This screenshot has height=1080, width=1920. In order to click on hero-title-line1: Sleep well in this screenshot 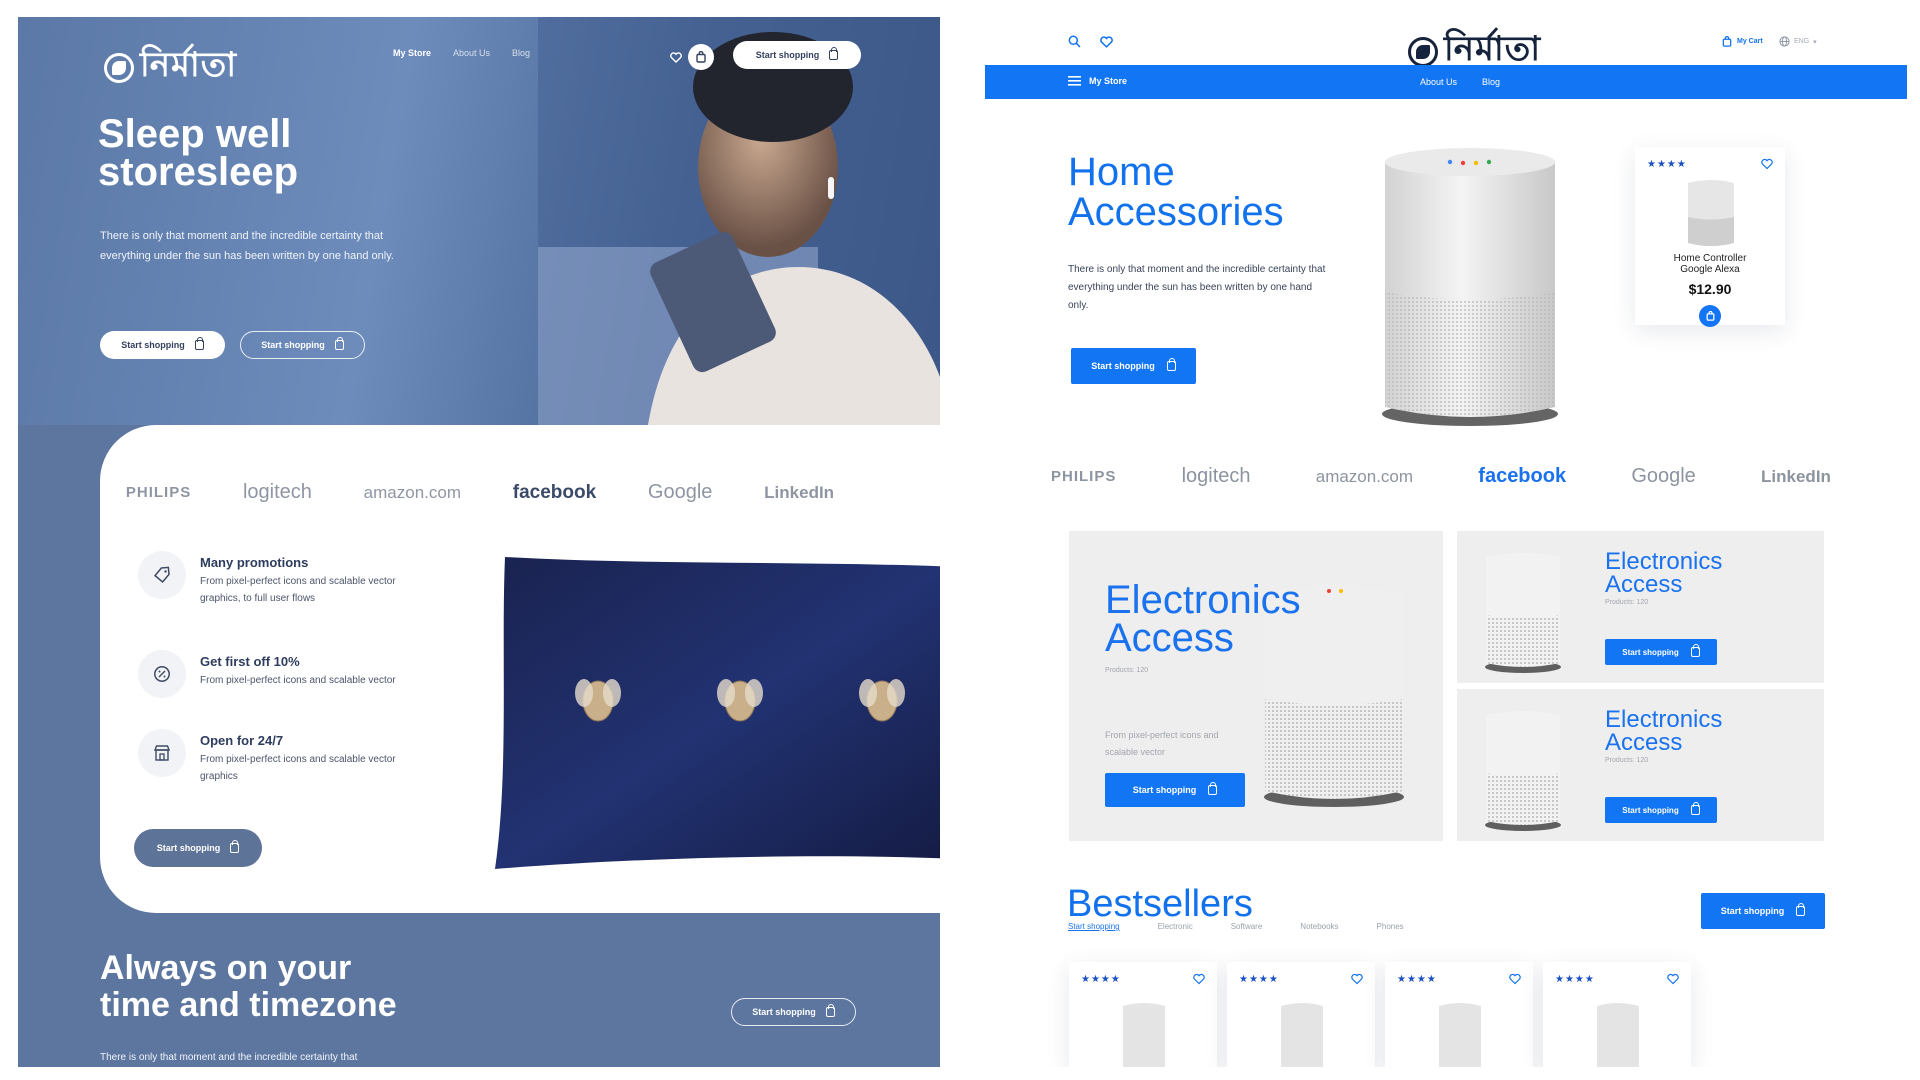, I will do `click(195, 134)`.